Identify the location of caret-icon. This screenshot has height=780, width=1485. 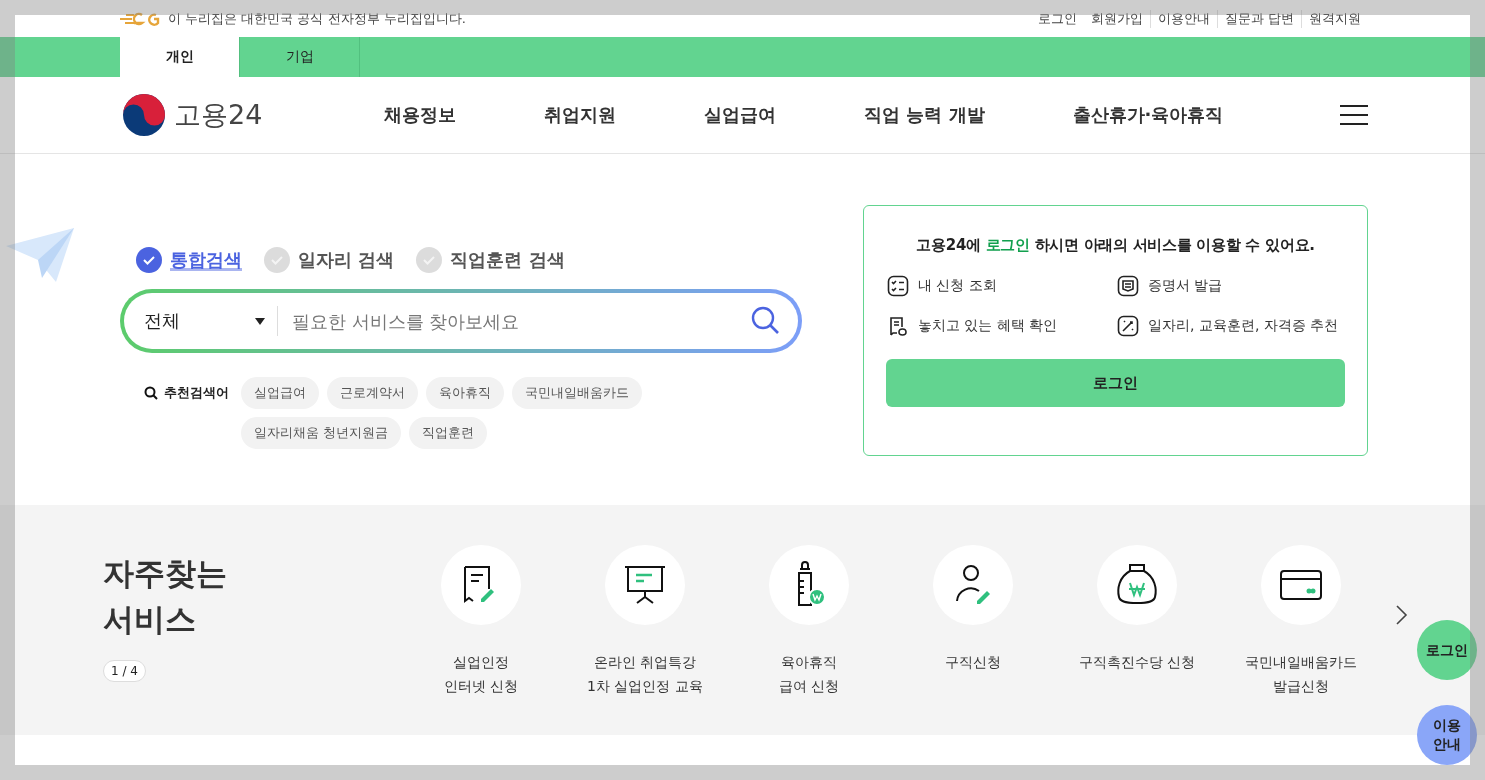
(260, 321).